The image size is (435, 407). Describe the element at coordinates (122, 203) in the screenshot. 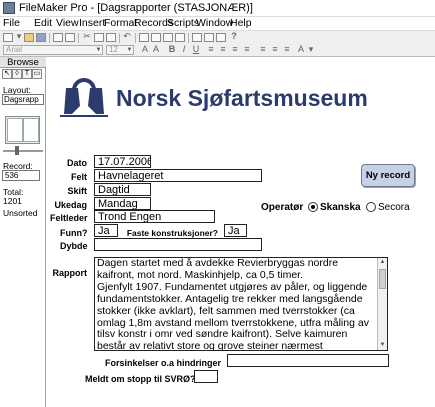

I see `ukedag-field: Mandag` at that location.